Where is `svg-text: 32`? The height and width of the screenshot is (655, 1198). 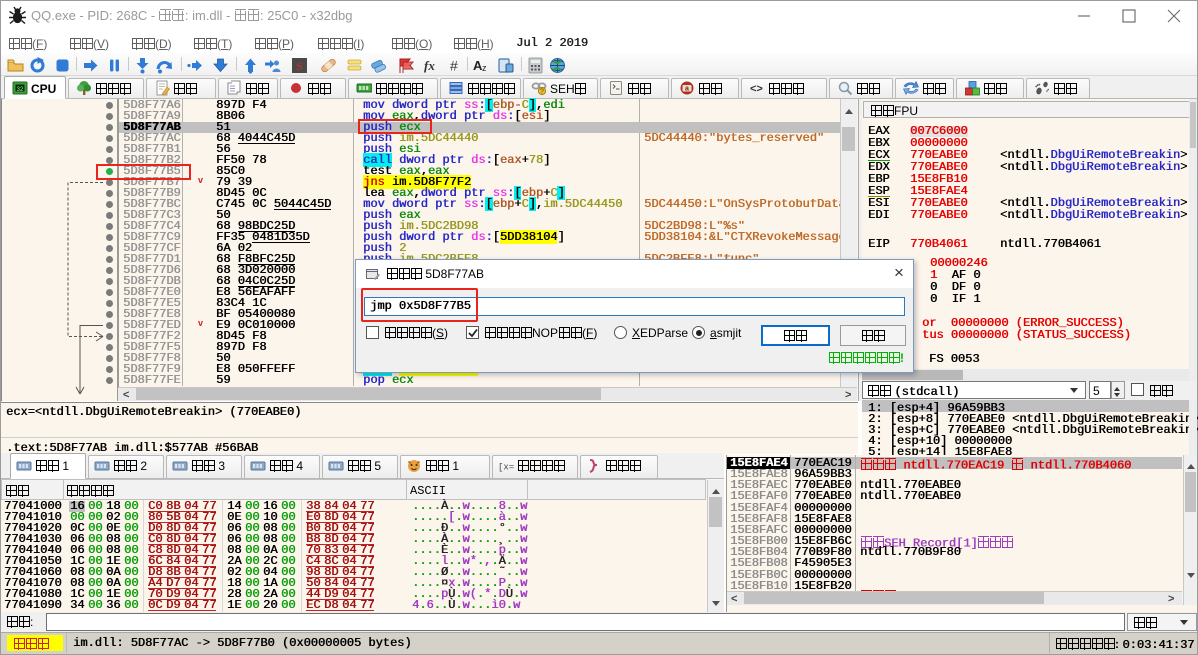 svg-text: 32 is located at coordinates (20, 90).